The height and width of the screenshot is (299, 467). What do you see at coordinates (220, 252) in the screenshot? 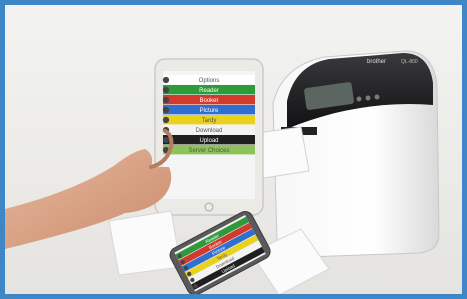
I see `smartphone: ReaderBookerPictureTardyDownloadUpload` at bounding box center [220, 252].